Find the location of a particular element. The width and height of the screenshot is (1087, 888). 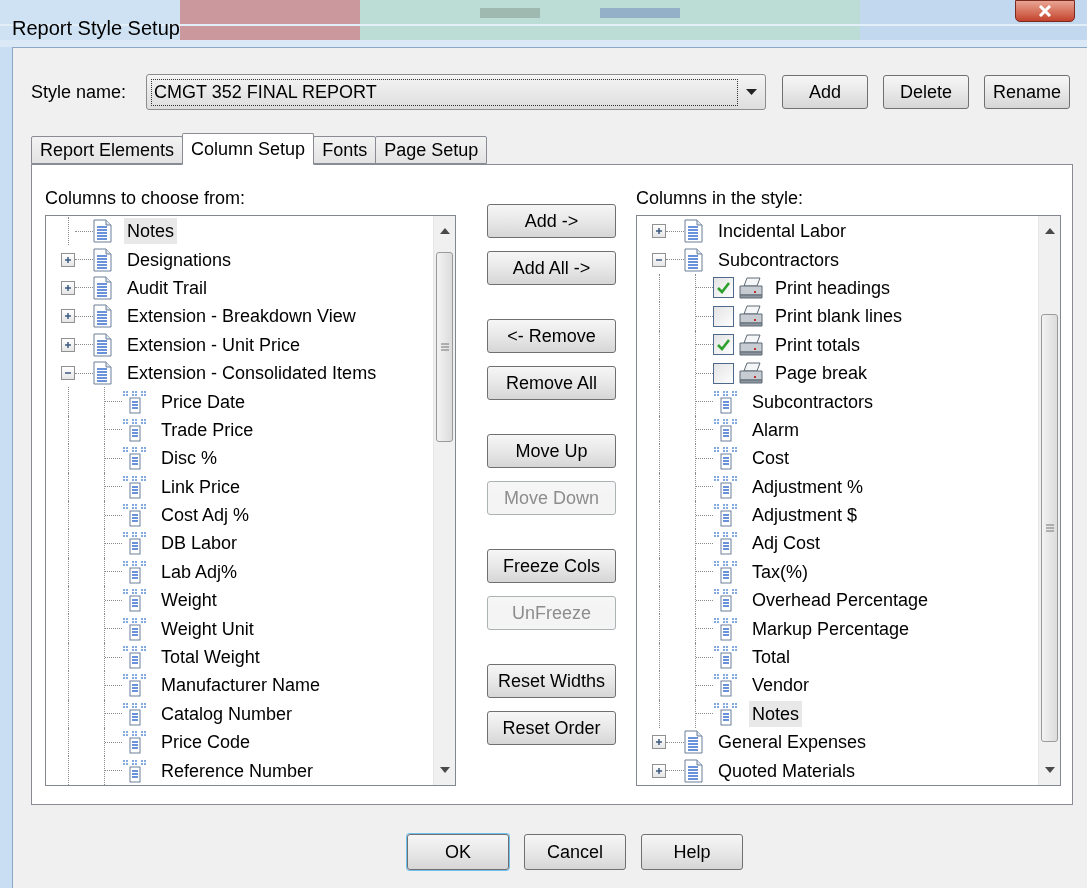

close-button is located at coordinates (1045, 11).